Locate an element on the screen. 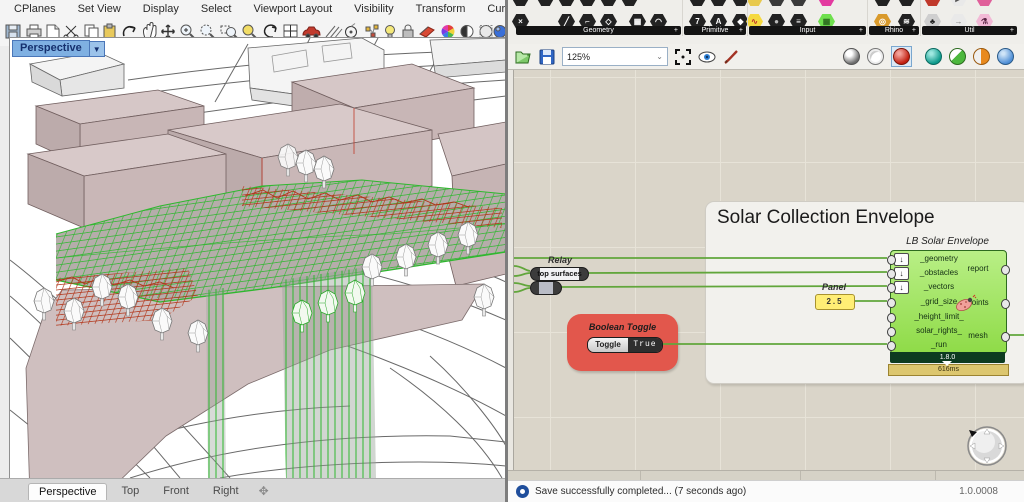  sphere-shaded-icon is located at coordinates (467, 31).